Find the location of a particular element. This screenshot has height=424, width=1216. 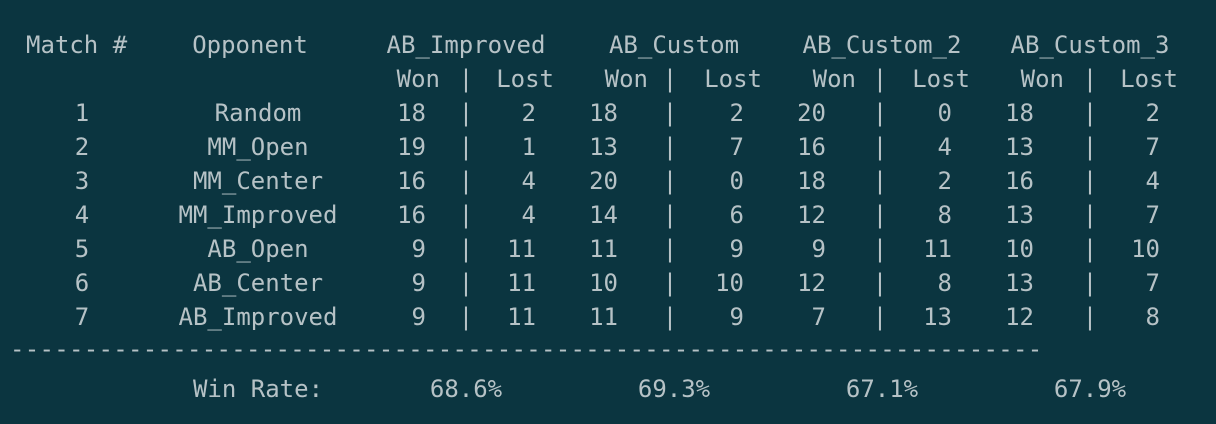

won-cell: 7 is located at coordinates (818, 317).